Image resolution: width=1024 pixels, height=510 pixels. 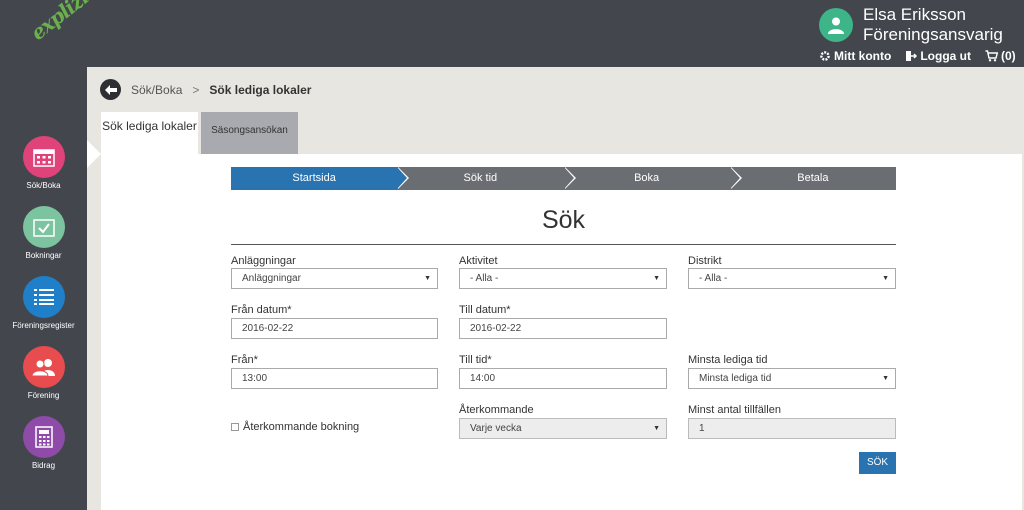 What do you see at coordinates (914, 14) in the screenshot?
I see `user-name: Elsa Eriksson` at bounding box center [914, 14].